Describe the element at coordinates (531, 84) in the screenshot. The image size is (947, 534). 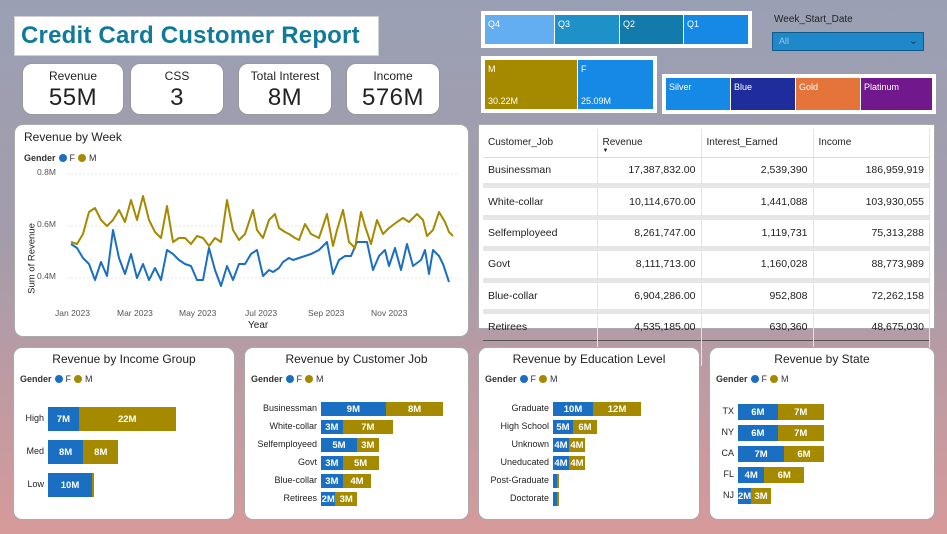
I see `slicer-male: M 30.22M` at that location.